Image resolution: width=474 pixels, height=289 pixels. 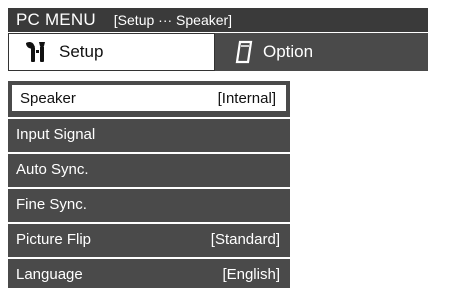 I want to click on menu-item-value: [Standard], so click(x=245, y=239).